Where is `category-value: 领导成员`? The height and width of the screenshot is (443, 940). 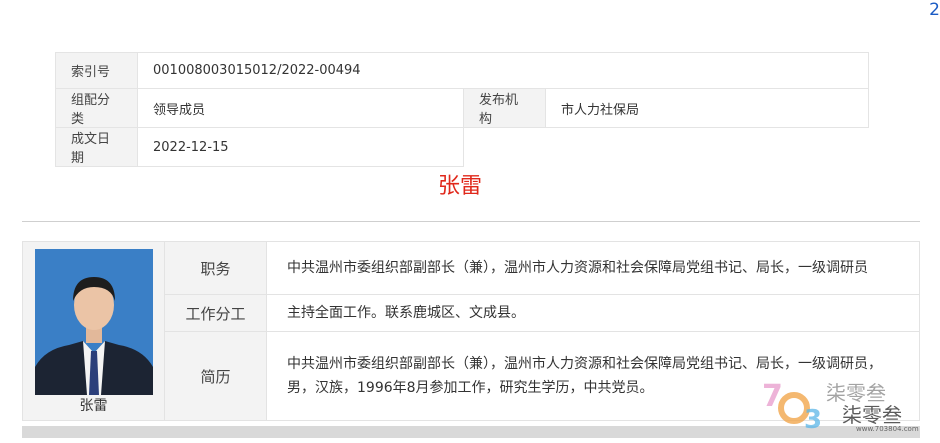 category-value: 领导成员 is located at coordinates (300, 108).